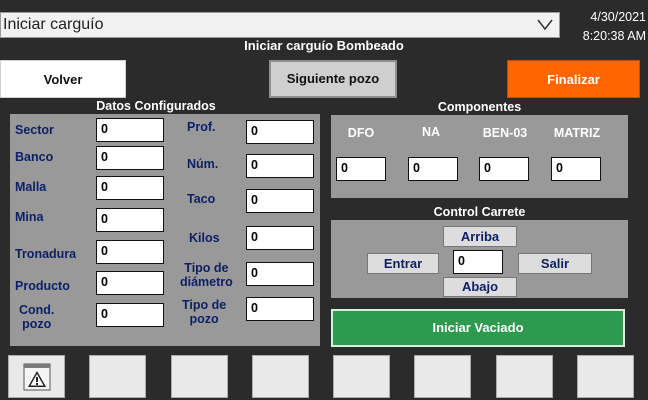 The height and width of the screenshot is (400, 648). What do you see at coordinates (431, 132) in the screenshot?
I see `na-label: NA` at bounding box center [431, 132].